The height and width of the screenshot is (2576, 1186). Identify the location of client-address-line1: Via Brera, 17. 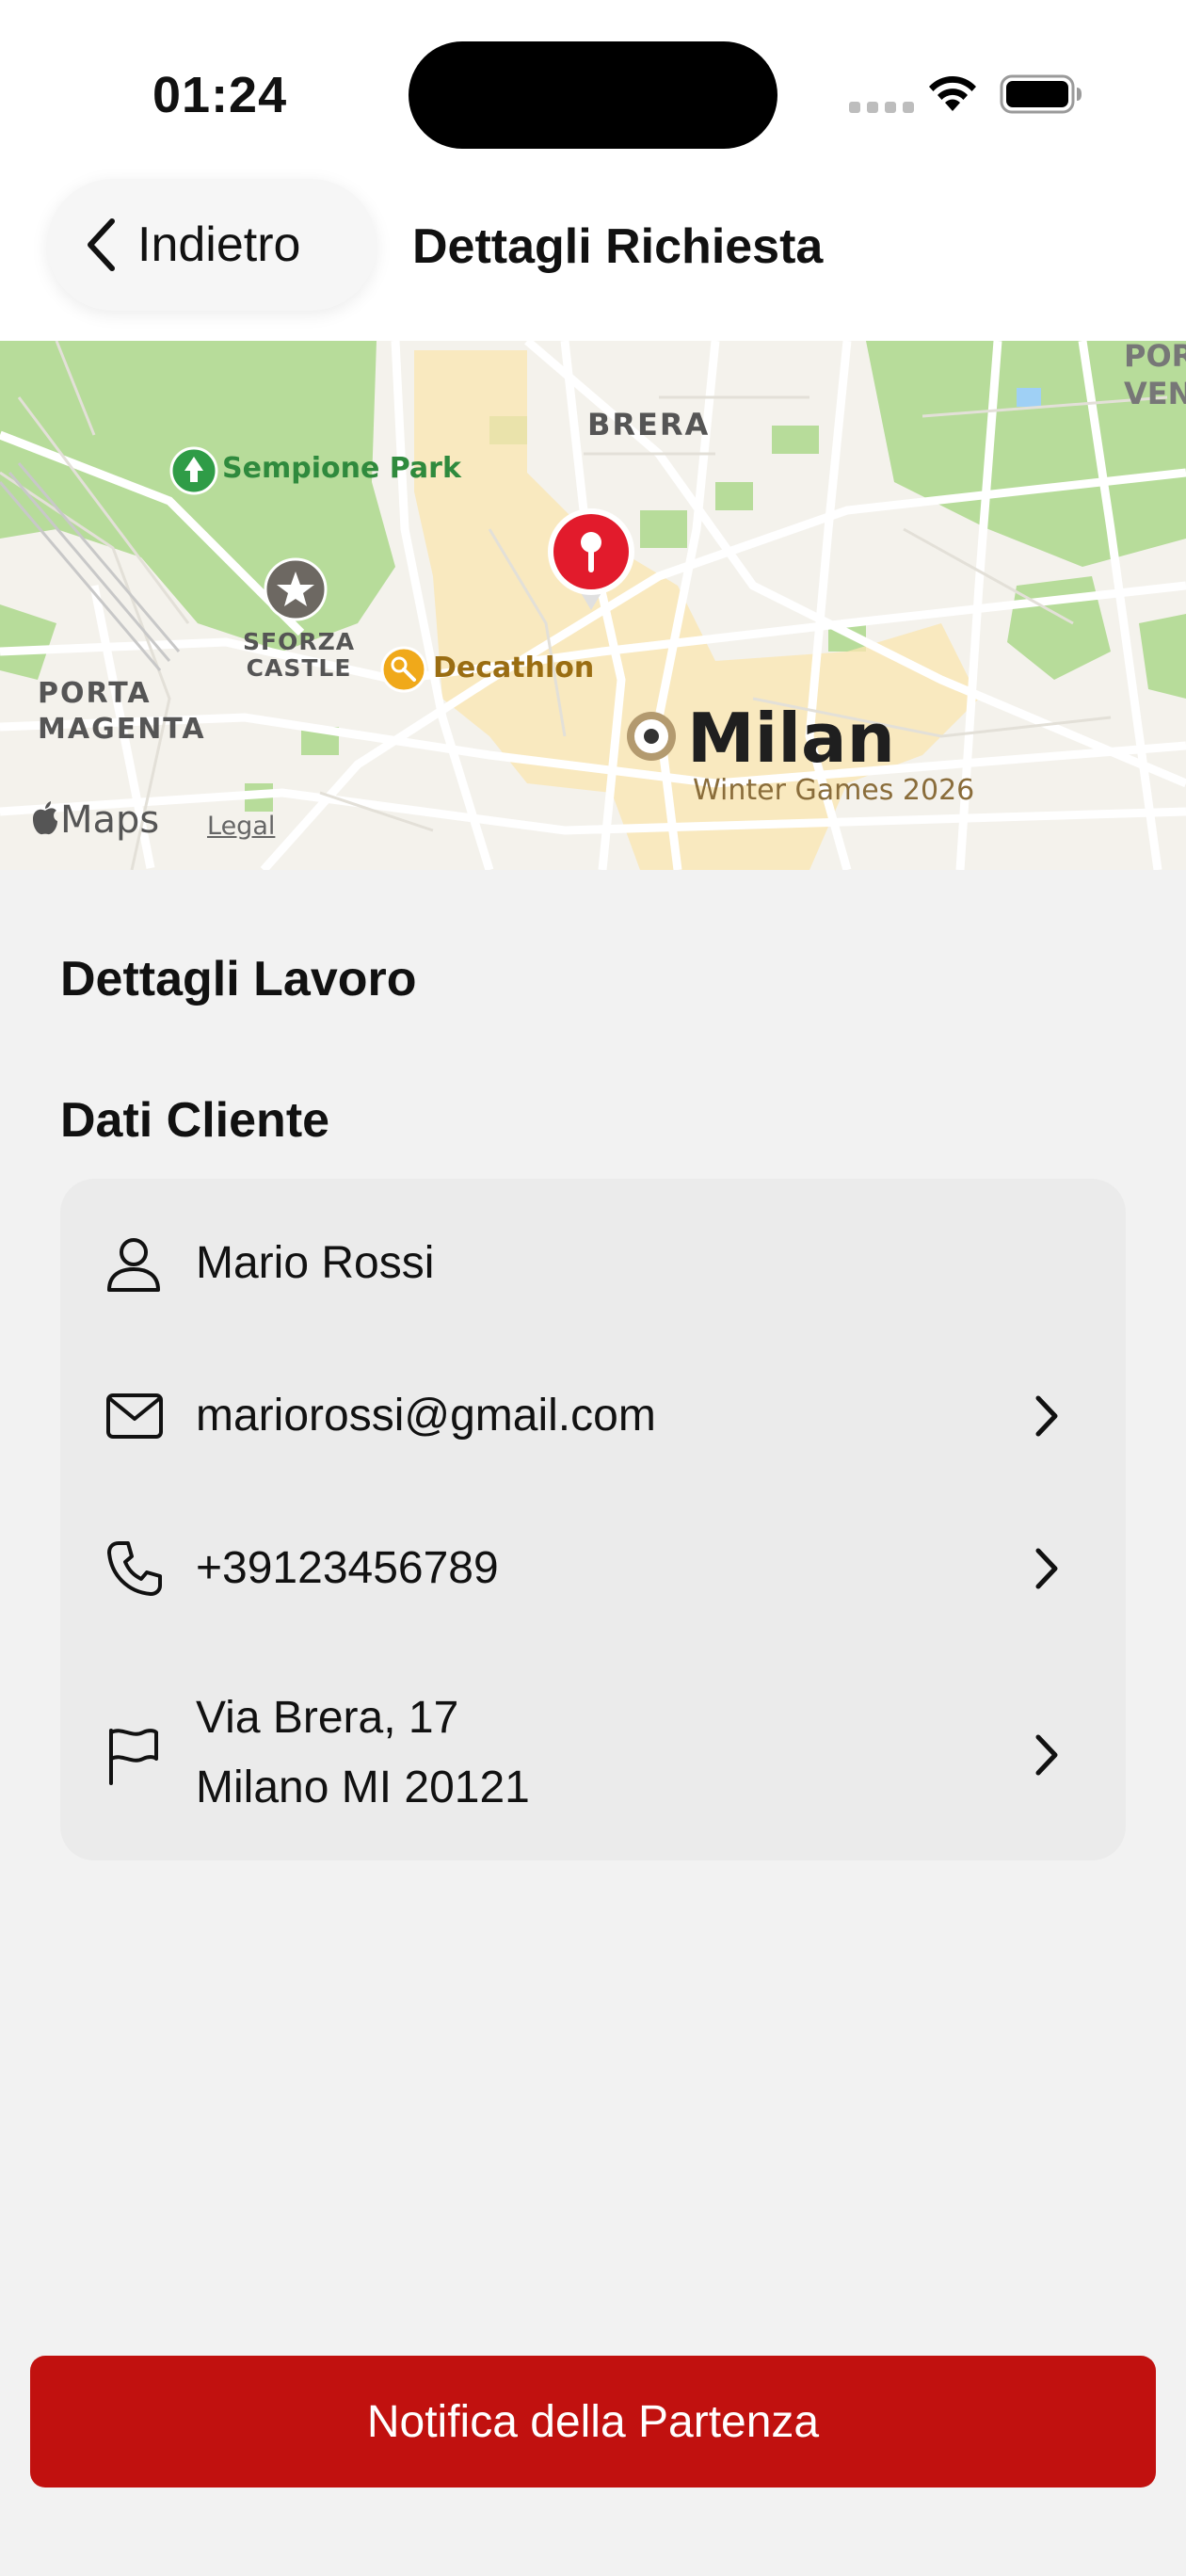
(327, 1718).